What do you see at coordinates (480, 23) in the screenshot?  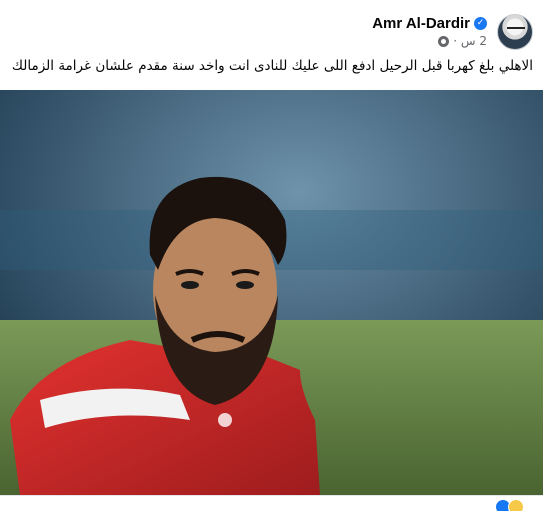 I see `verified-badge-icon: ✓` at bounding box center [480, 23].